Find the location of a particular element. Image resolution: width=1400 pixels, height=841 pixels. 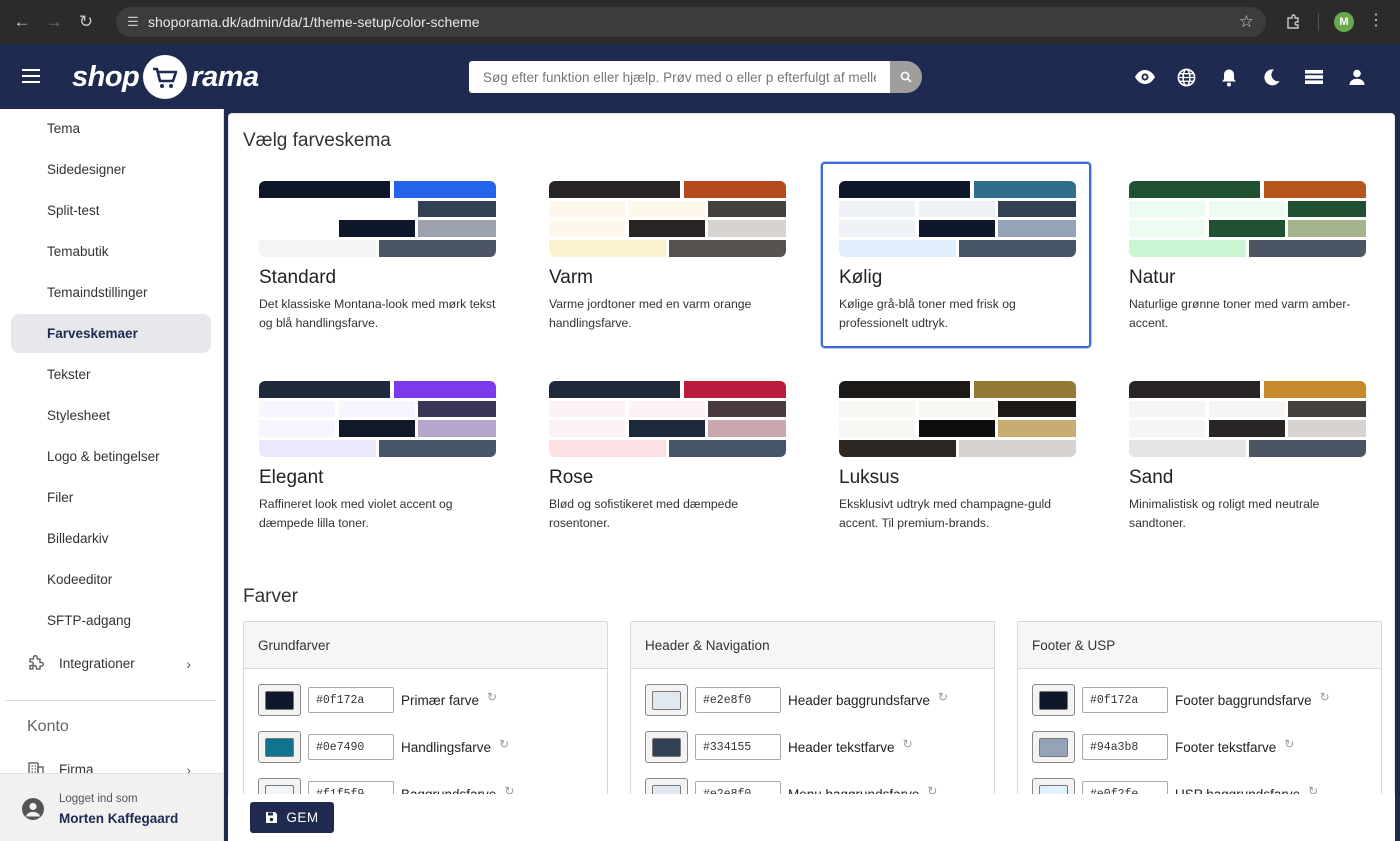

sidebar-item-label: Sidedesigner is located at coordinates (86, 169).